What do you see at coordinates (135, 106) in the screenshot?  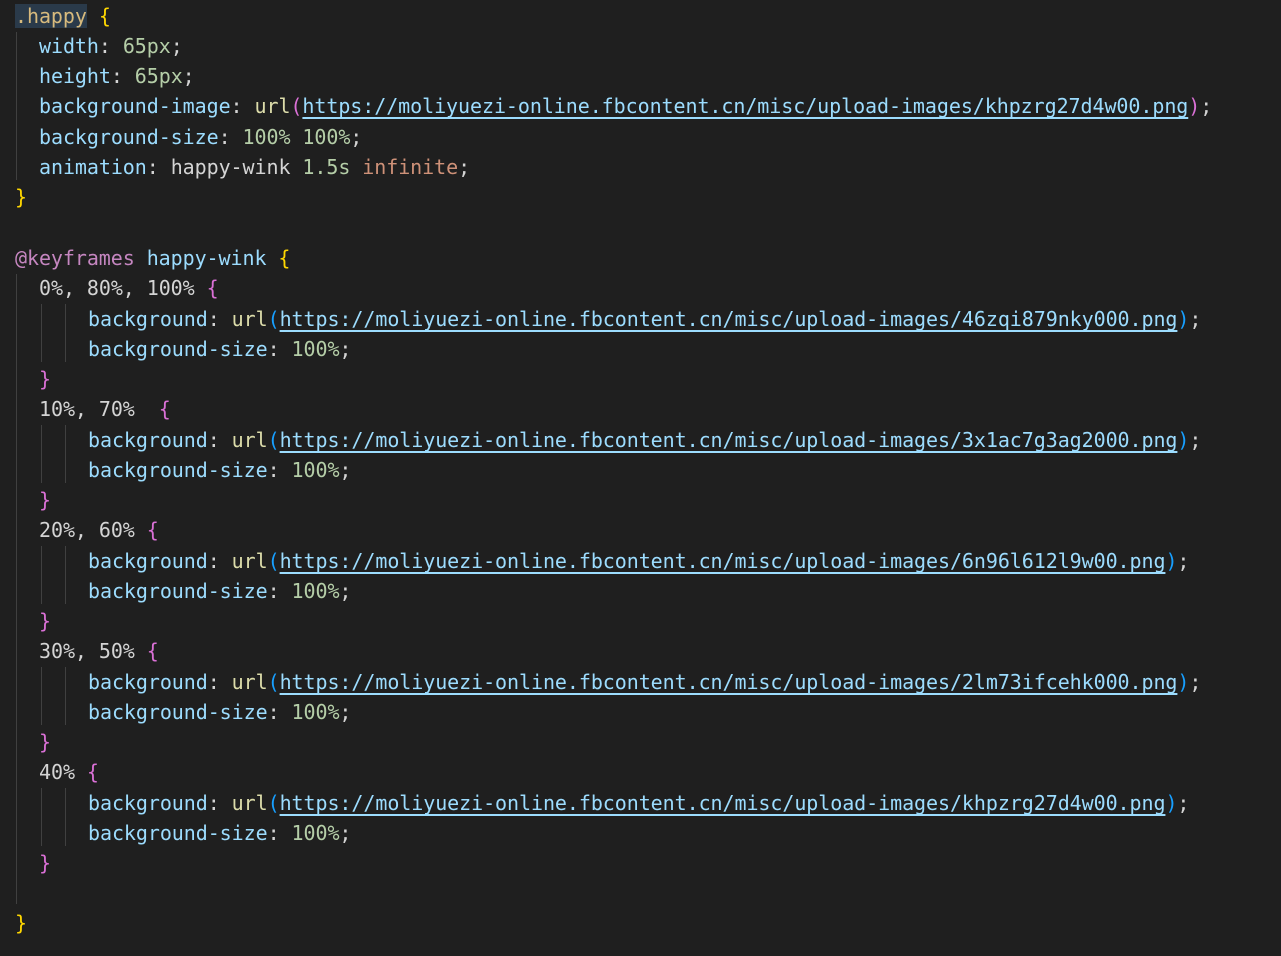 I see `css-property: background-image` at bounding box center [135, 106].